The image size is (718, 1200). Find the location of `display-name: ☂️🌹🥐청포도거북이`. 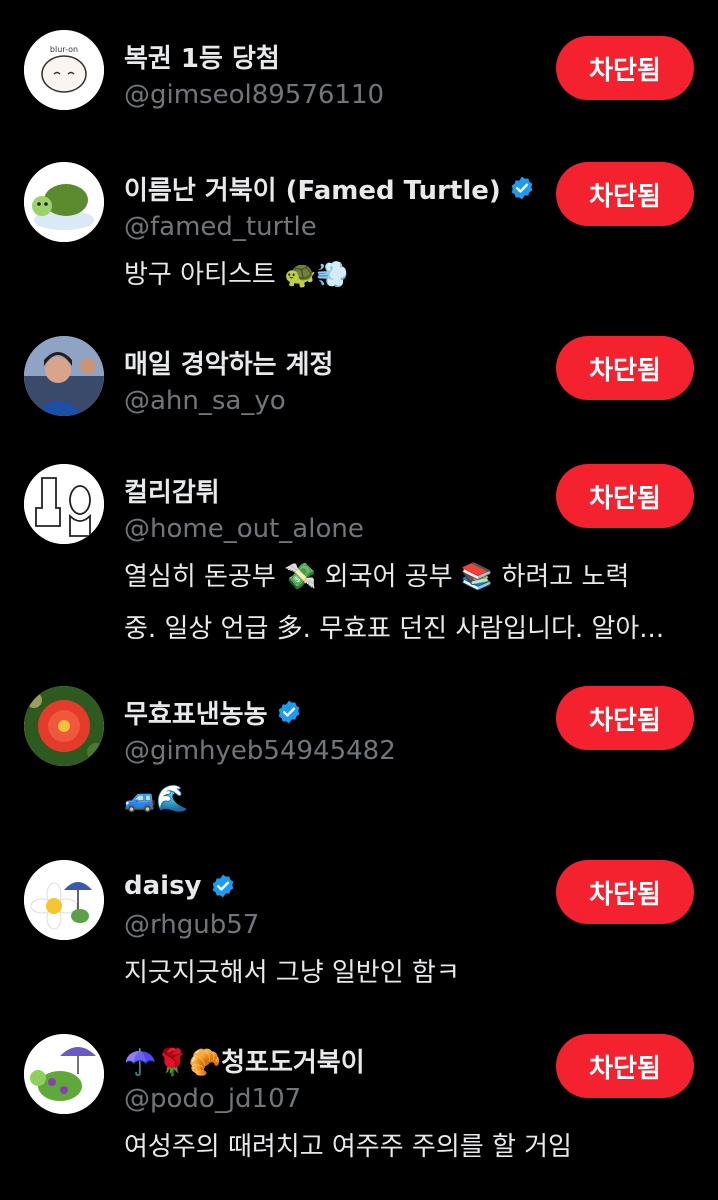

display-name: ☂️🌹🥐청포도거북이 is located at coordinates (244, 1060).